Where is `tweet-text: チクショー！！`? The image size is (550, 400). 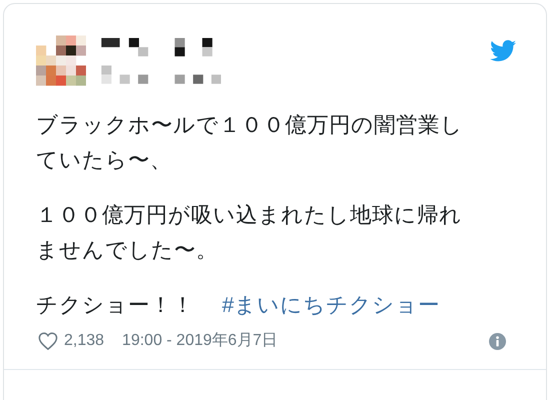 tweet-text: チクショー！！ is located at coordinates (115, 305).